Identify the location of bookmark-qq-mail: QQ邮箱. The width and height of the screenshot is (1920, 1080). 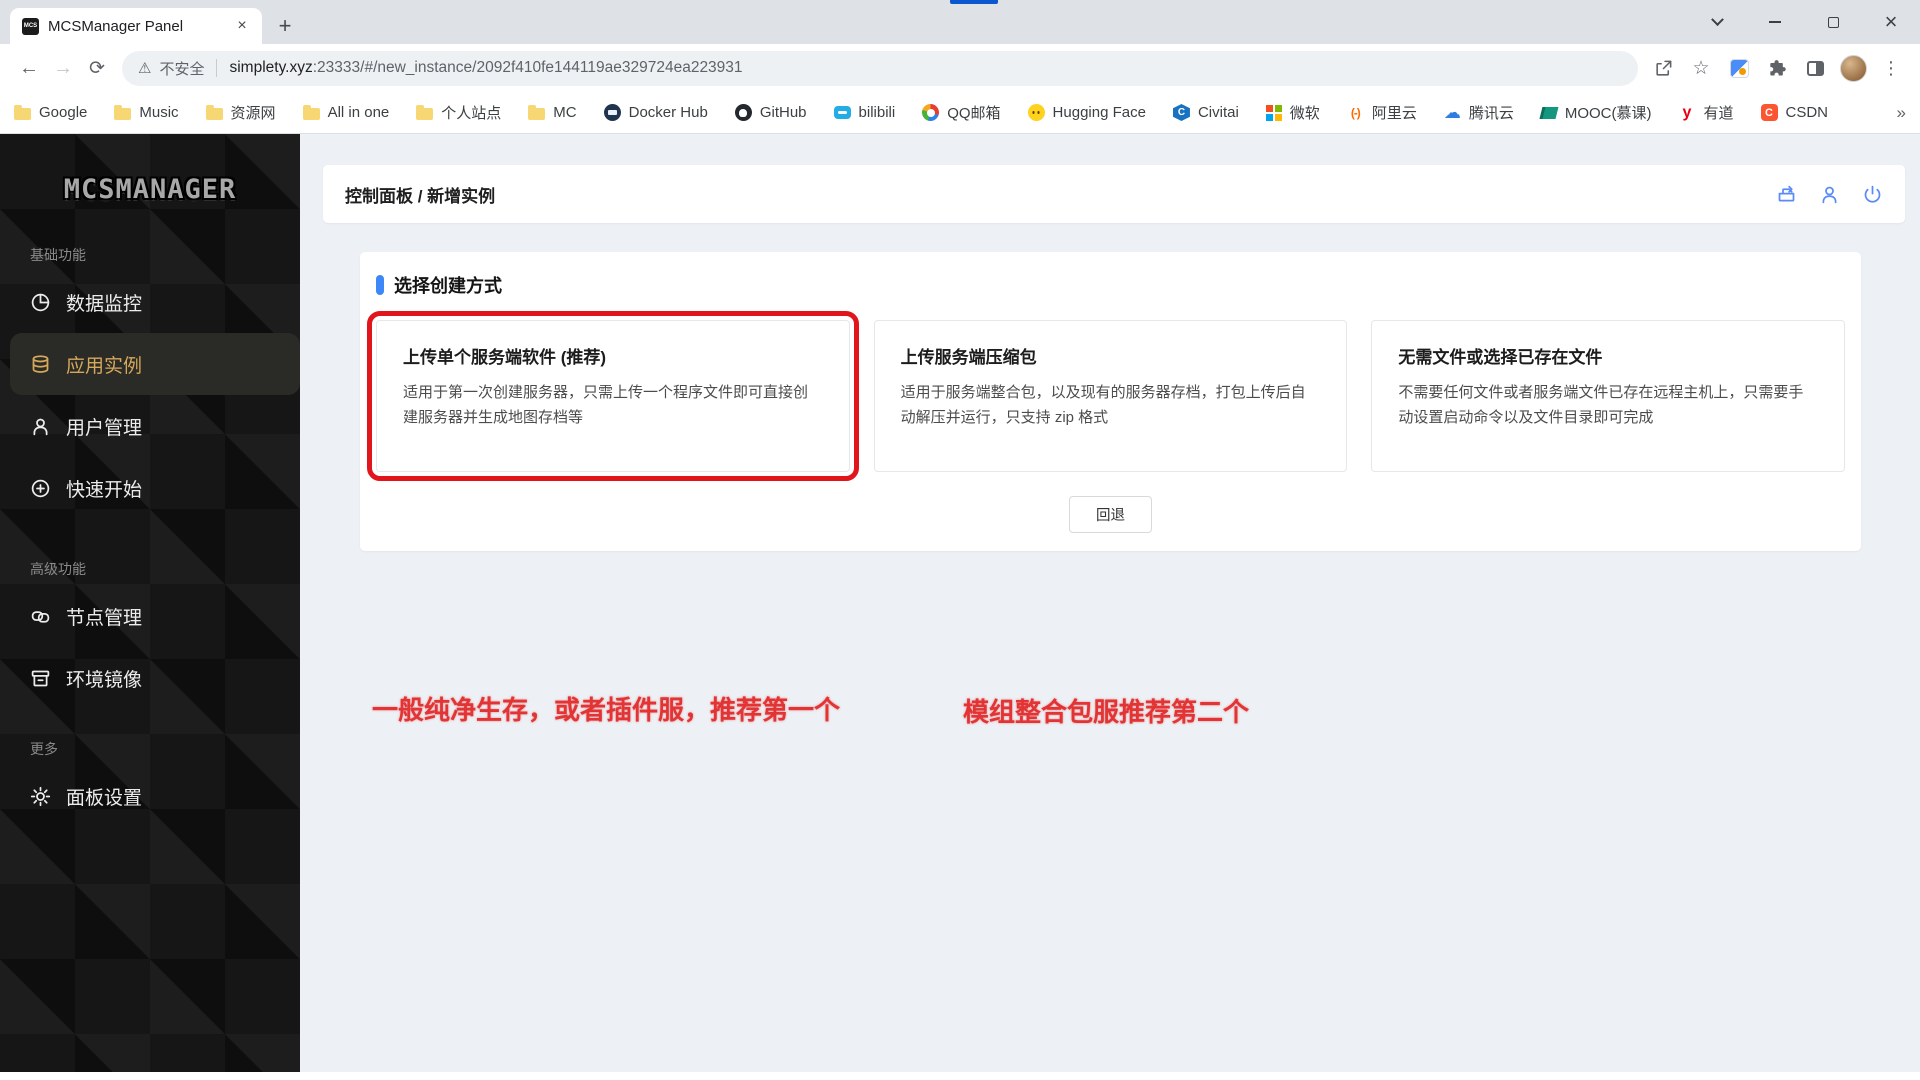
(961, 112).